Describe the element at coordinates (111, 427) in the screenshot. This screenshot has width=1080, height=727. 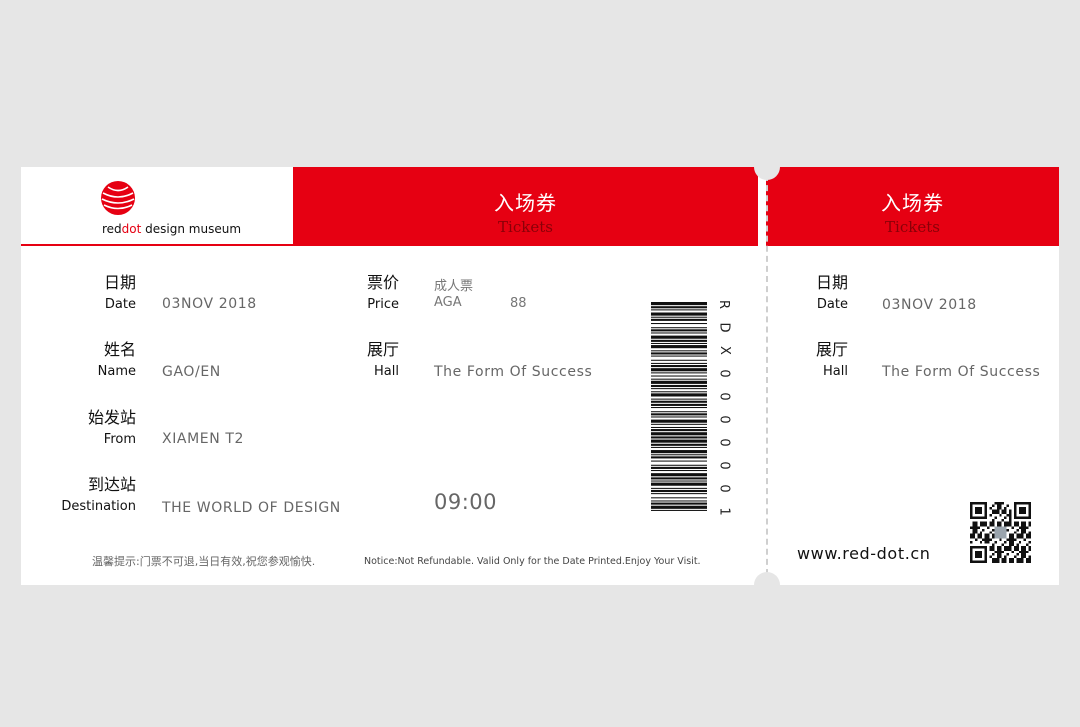
I see `from-label: 始发站 From` at that location.